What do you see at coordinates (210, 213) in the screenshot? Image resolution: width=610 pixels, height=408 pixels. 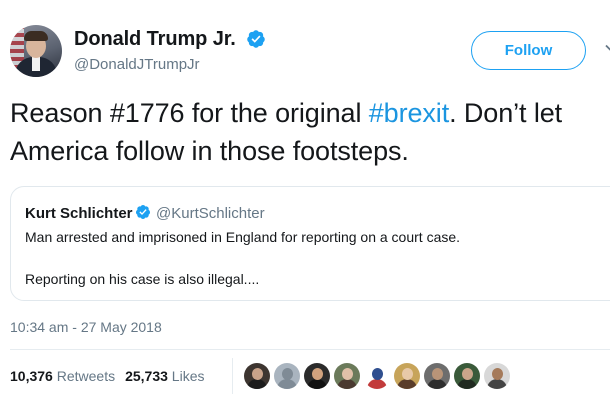 I see `quoted-author-handle: @KurtSchlichter` at bounding box center [210, 213].